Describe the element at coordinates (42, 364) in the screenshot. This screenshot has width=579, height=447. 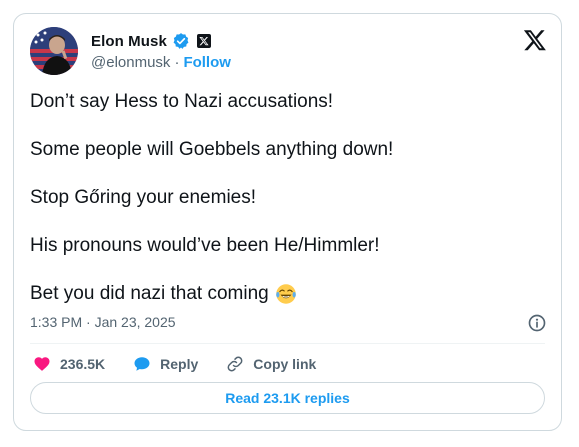
I see `heart-icon` at that location.